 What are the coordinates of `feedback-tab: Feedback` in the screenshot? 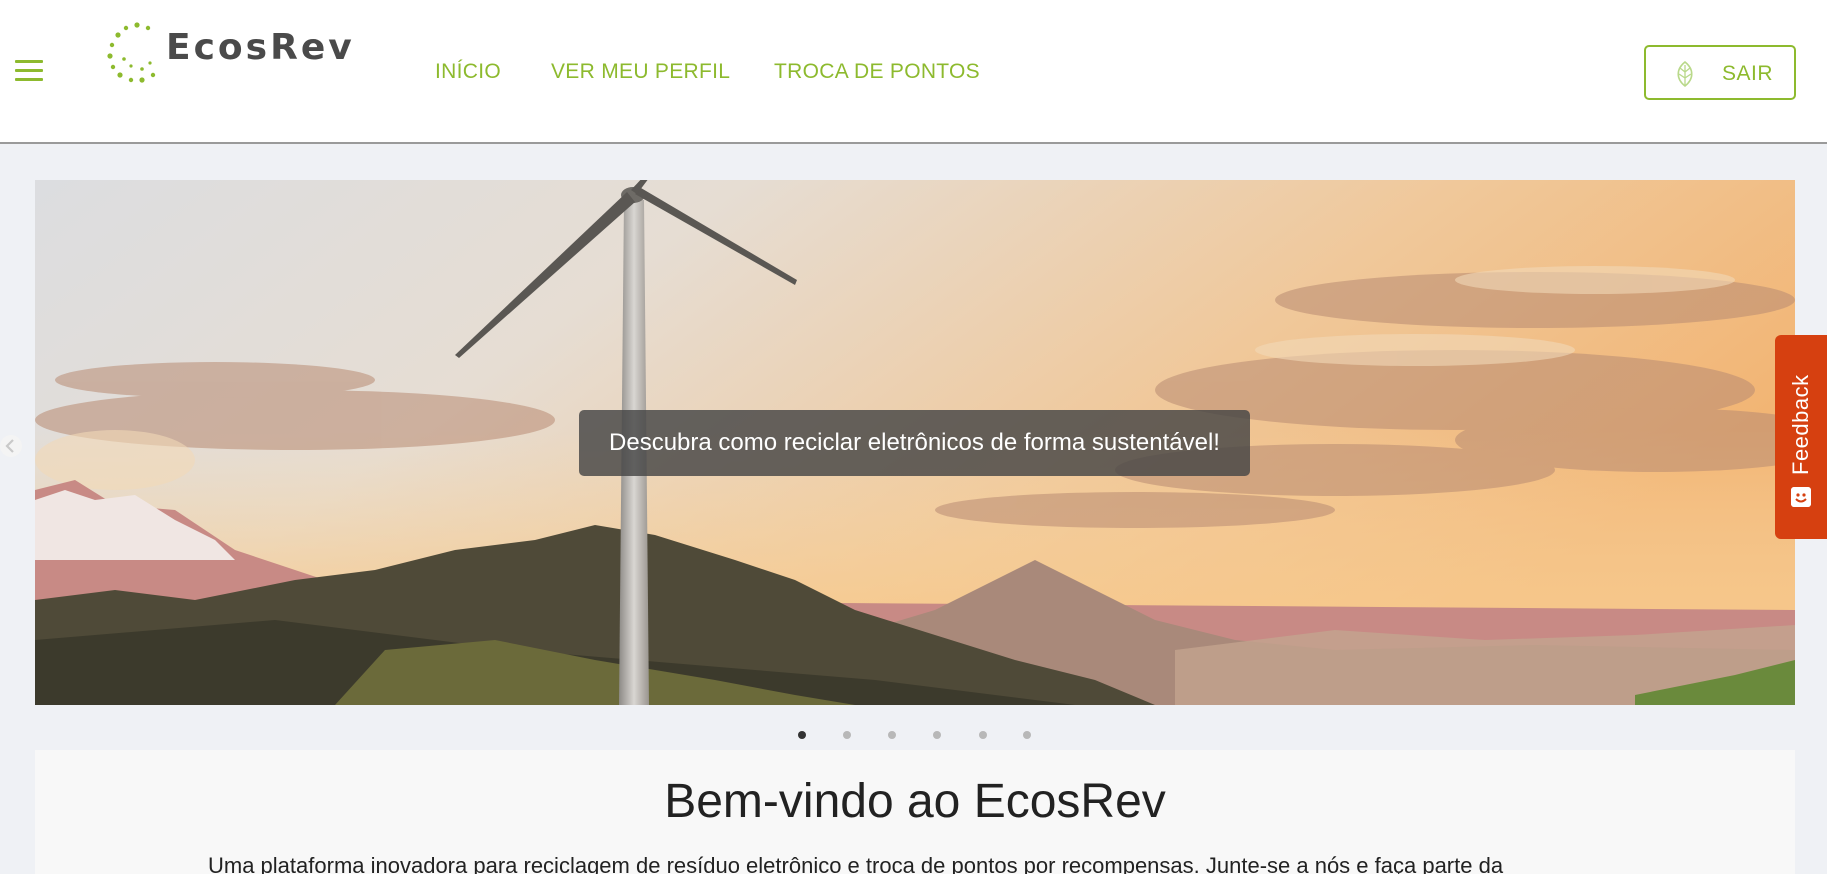 It's located at (1801, 437).